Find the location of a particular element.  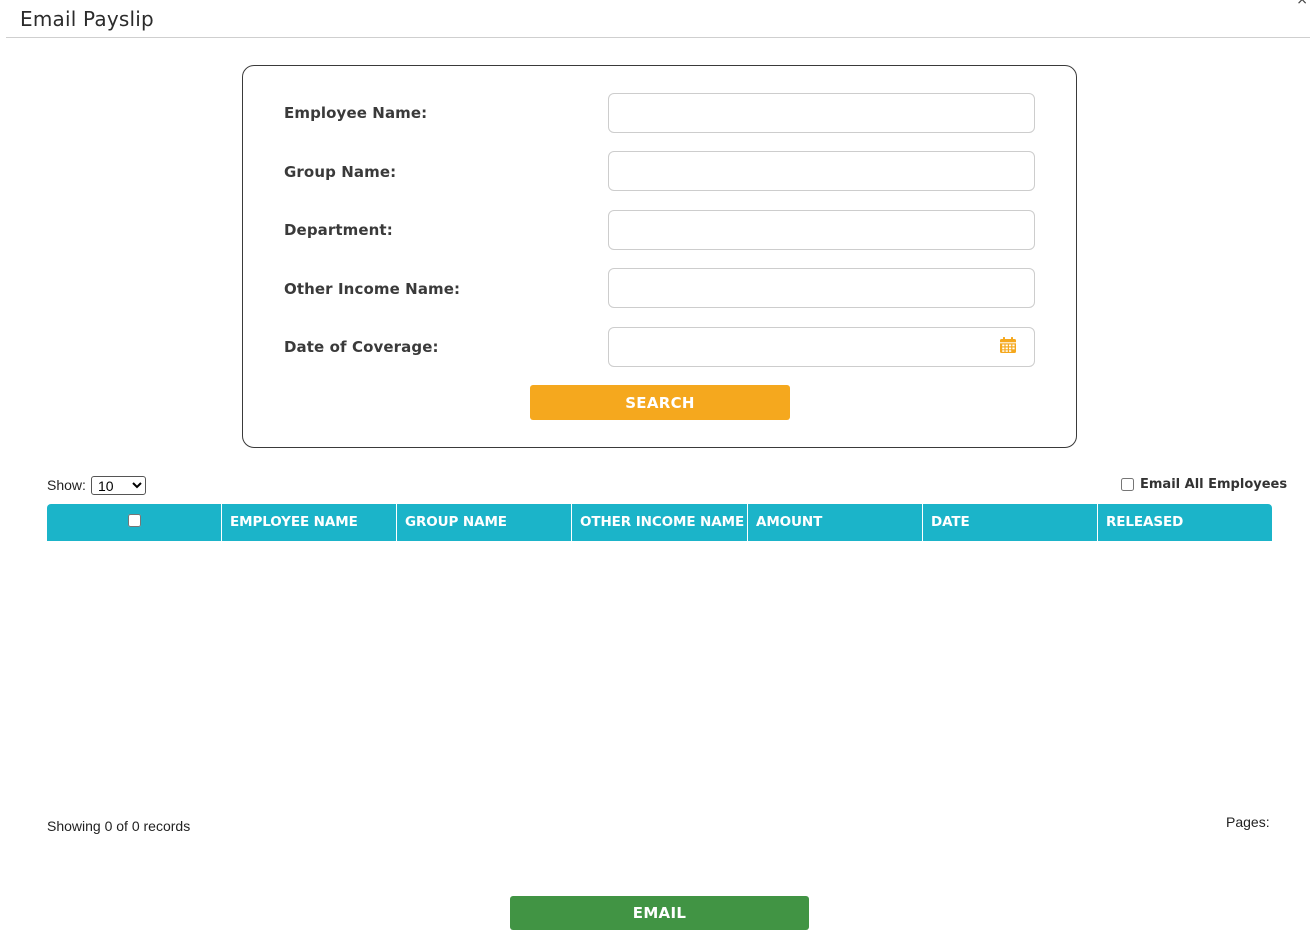

email-all-employees-control: Email All Employees is located at coordinates (1204, 484).